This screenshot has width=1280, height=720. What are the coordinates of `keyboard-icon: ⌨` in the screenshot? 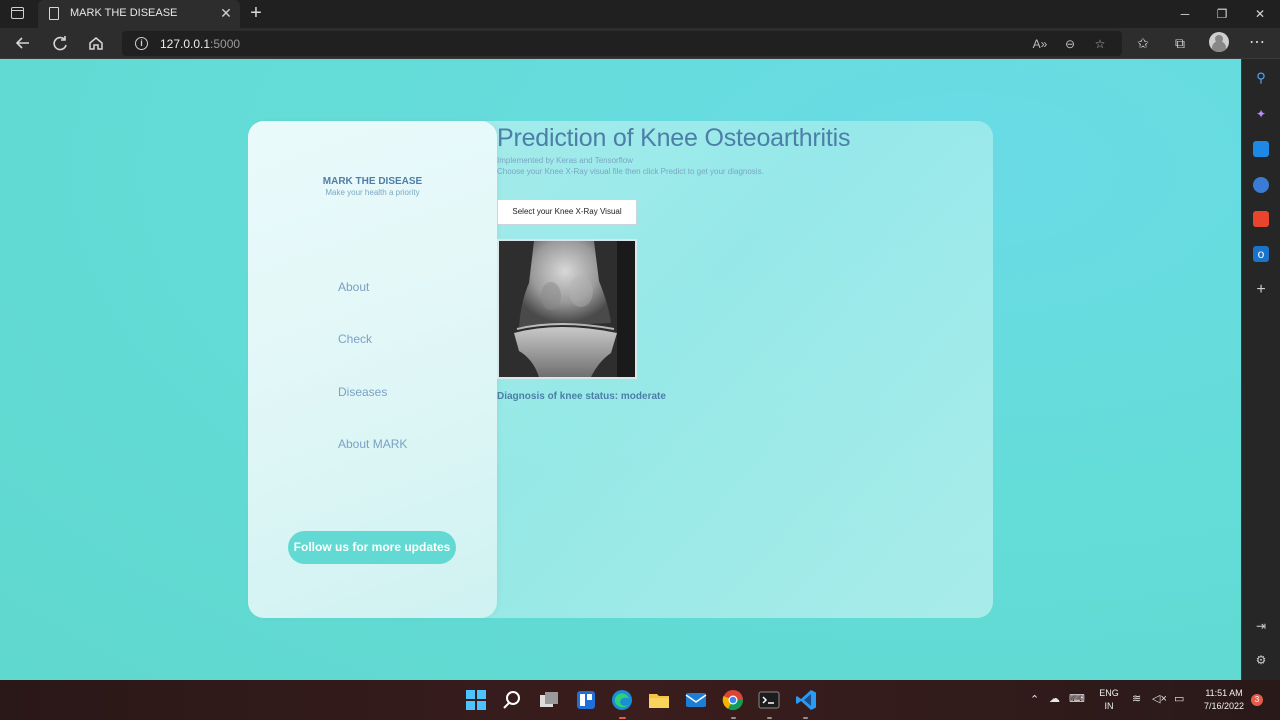 It's located at (1077, 699).